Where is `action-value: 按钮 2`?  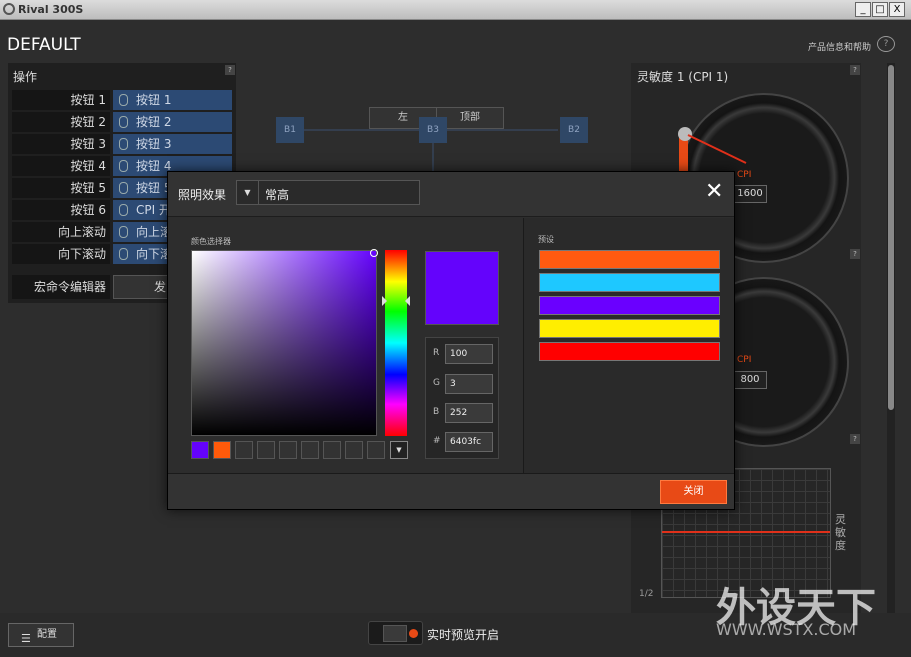 action-value: 按钮 2 is located at coordinates (172, 122).